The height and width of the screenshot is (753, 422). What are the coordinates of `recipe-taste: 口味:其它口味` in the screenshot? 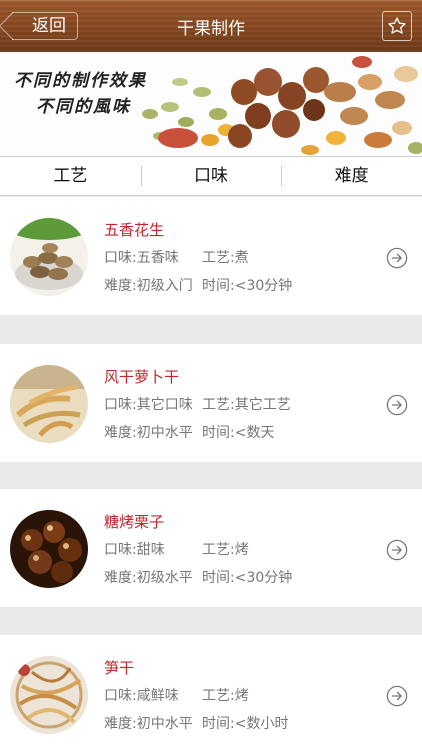 It's located at (148, 405).